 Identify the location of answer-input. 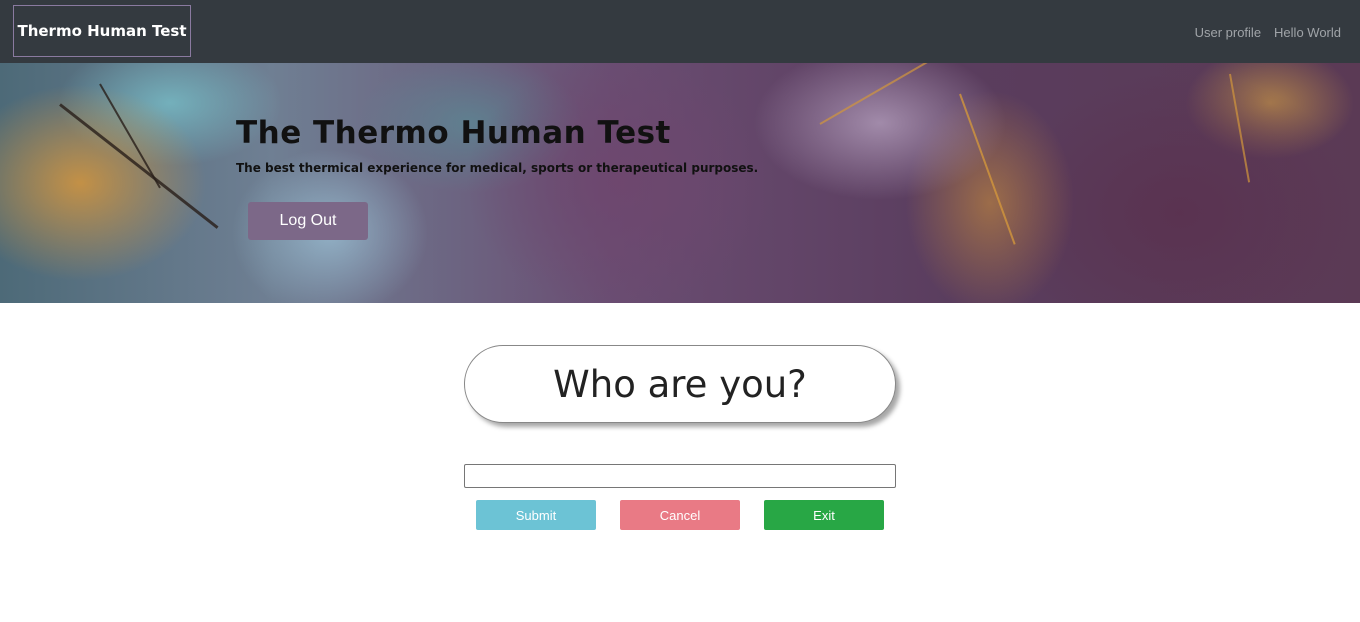
(680, 476).